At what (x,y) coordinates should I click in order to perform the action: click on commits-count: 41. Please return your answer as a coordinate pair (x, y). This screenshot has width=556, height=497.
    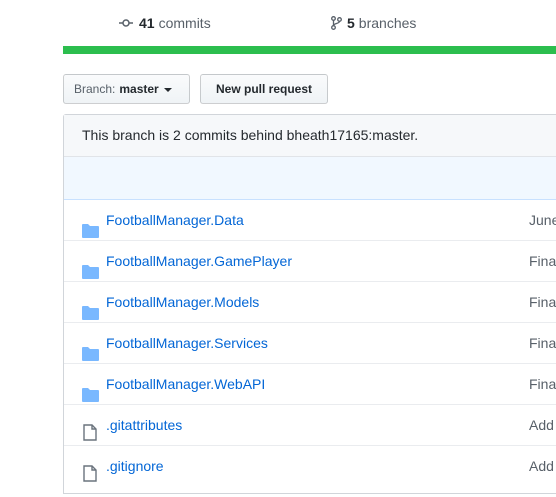
    Looking at the image, I should click on (147, 23).